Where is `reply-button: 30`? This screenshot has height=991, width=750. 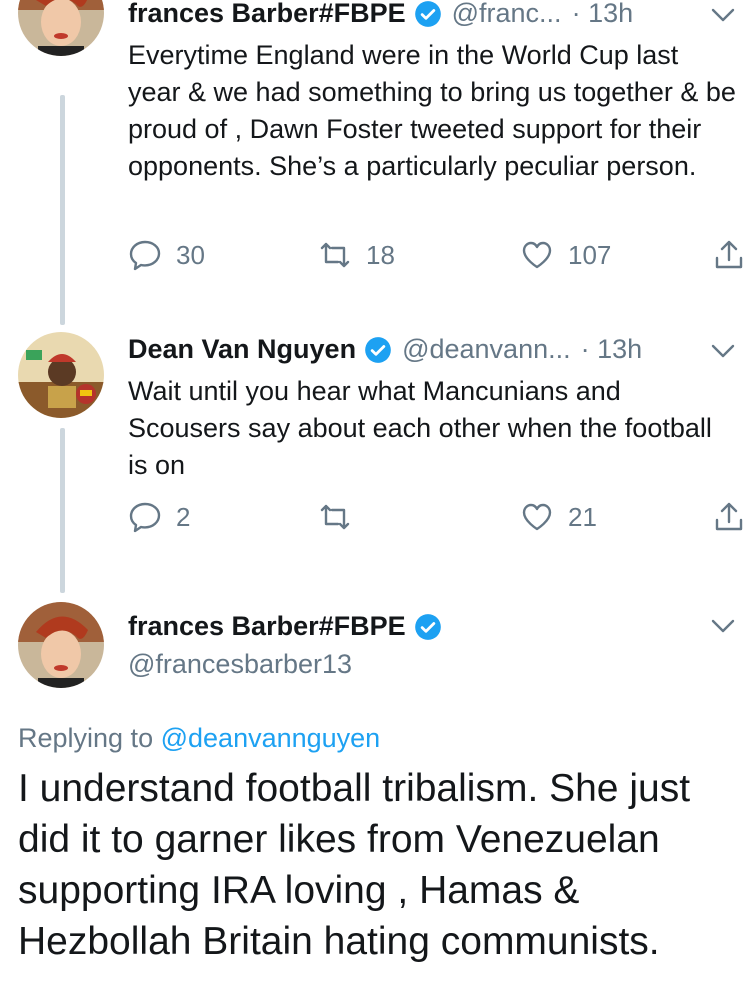 reply-button: 30 is located at coordinates (166, 255).